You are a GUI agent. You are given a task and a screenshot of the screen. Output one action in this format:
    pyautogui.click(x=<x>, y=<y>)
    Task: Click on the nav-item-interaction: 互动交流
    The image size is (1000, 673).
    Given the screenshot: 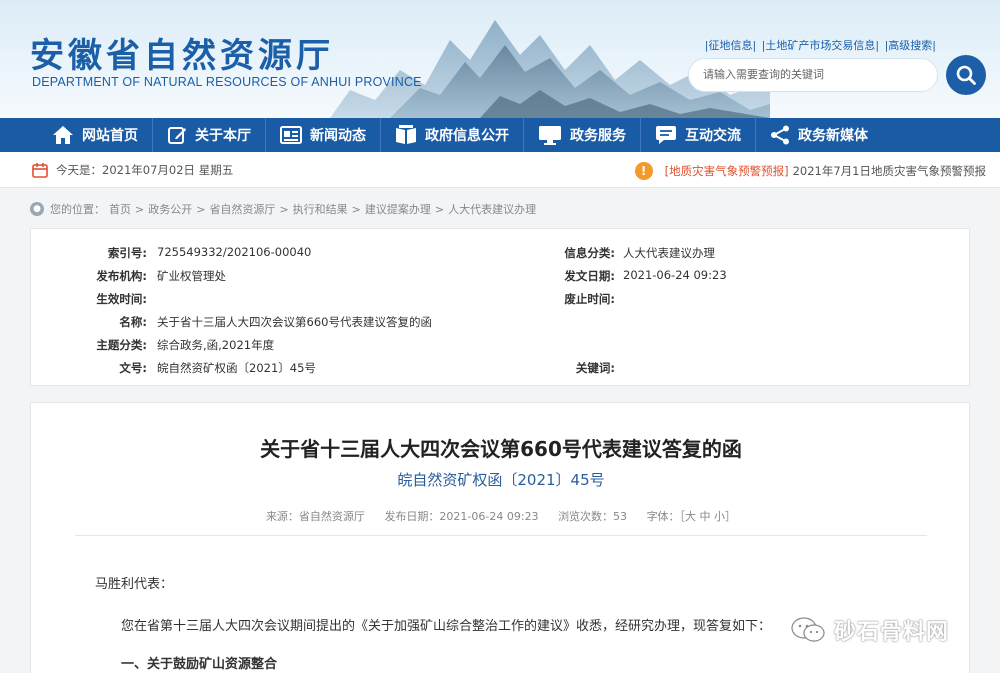 What is the action you would take?
    pyautogui.click(x=698, y=135)
    